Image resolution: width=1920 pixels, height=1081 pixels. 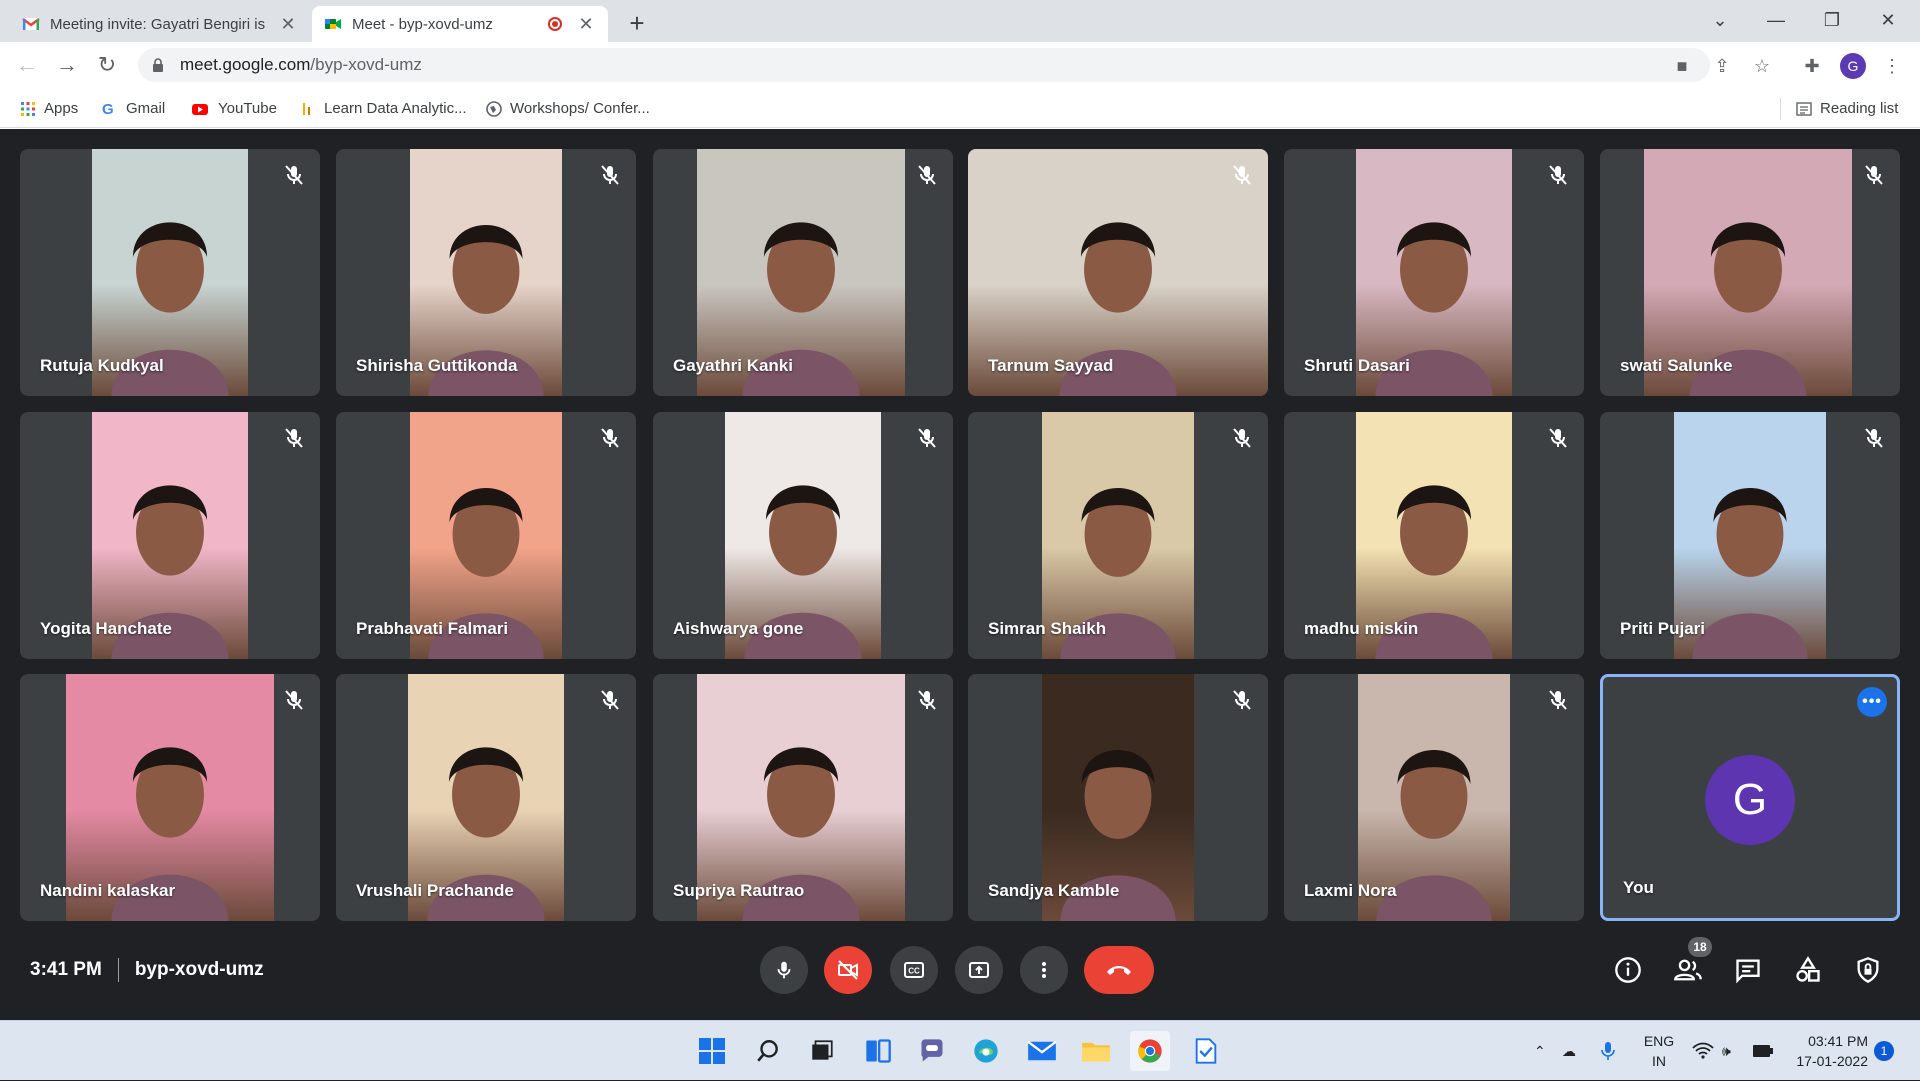 What do you see at coordinates (1828, 1051) in the screenshot?
I see `system-clock: 03:41 PM 17-01-2022` at bounding box center [1828, 1051].